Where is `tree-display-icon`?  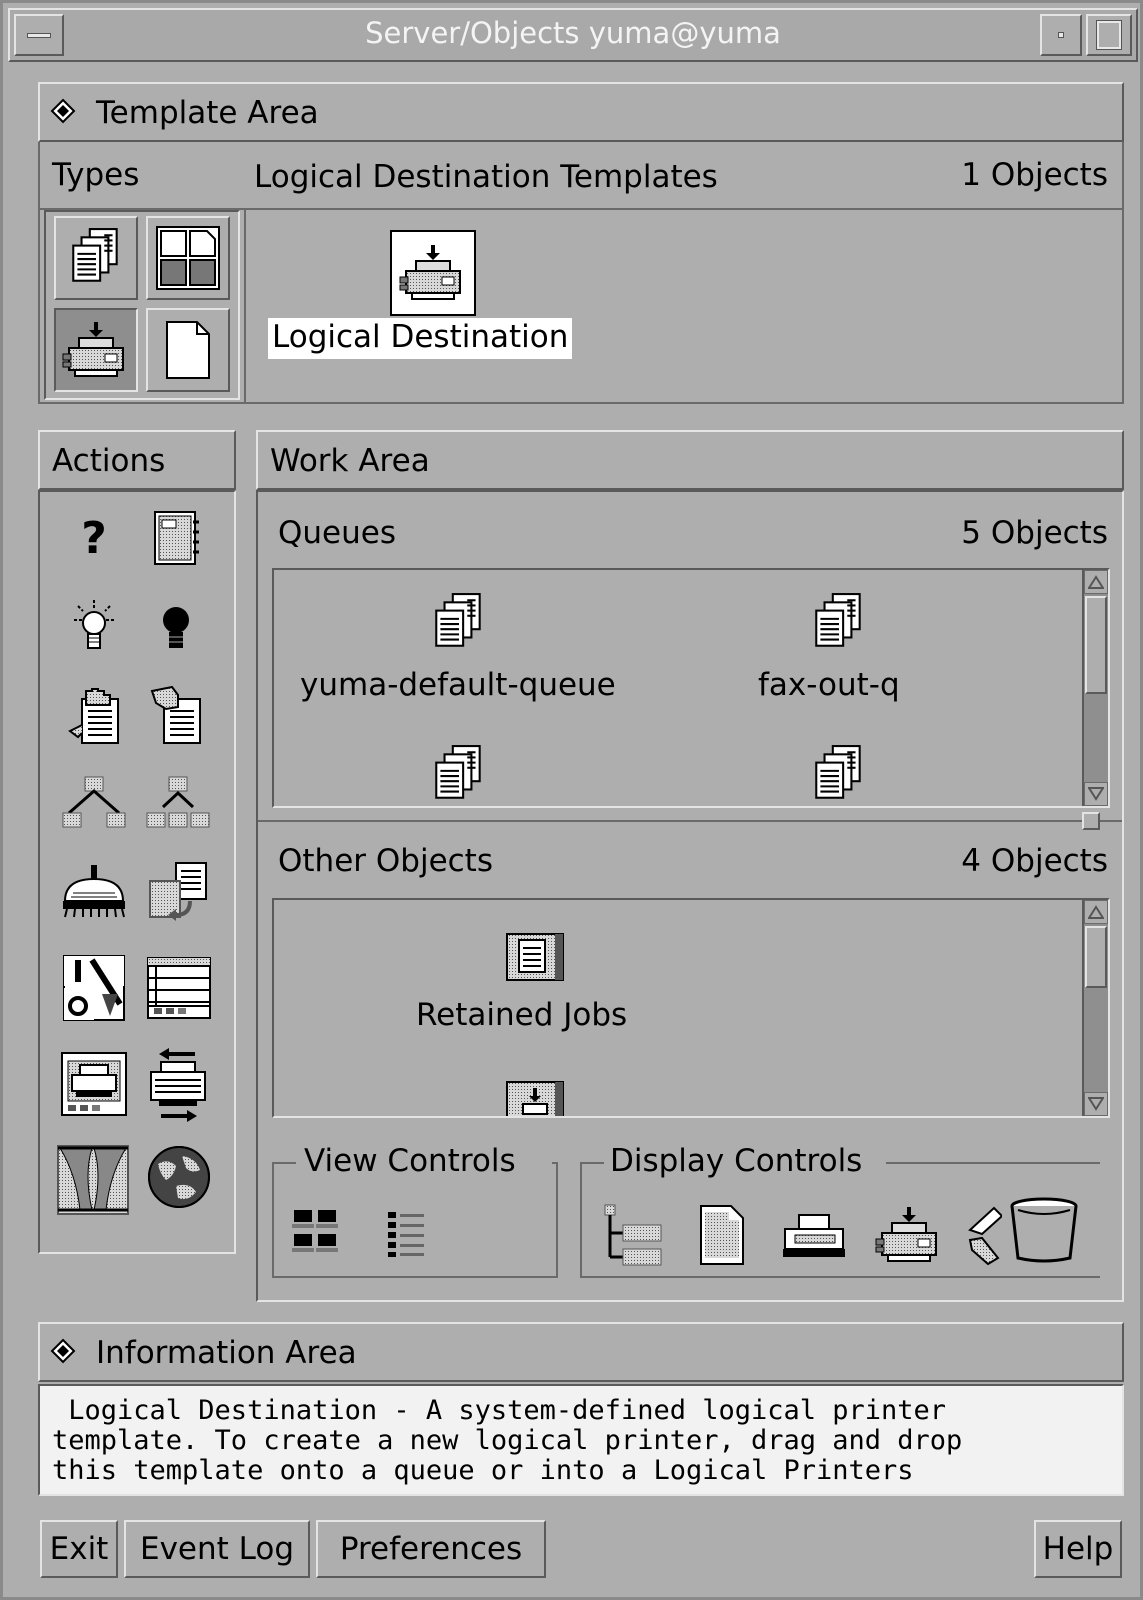 tree-display-icon is located at coordinates (633, 1235).